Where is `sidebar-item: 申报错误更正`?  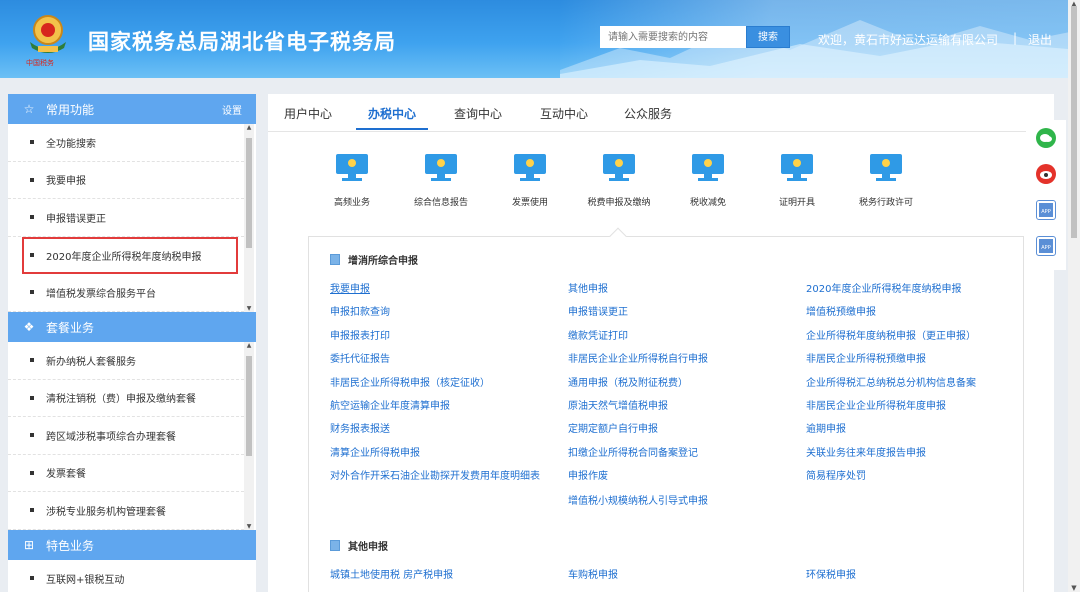 sidebar-item: 申报错误更正 is located at coordinates (126, 218).